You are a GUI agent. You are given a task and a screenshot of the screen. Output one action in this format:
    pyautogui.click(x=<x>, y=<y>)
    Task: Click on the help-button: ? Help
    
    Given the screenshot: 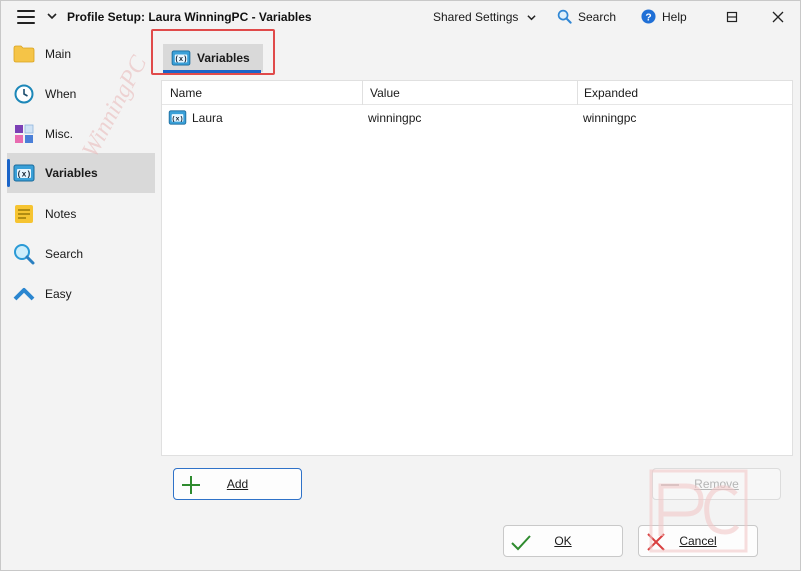 What is the action you would take?
    pyautogui.click(x=664, y=16)
    